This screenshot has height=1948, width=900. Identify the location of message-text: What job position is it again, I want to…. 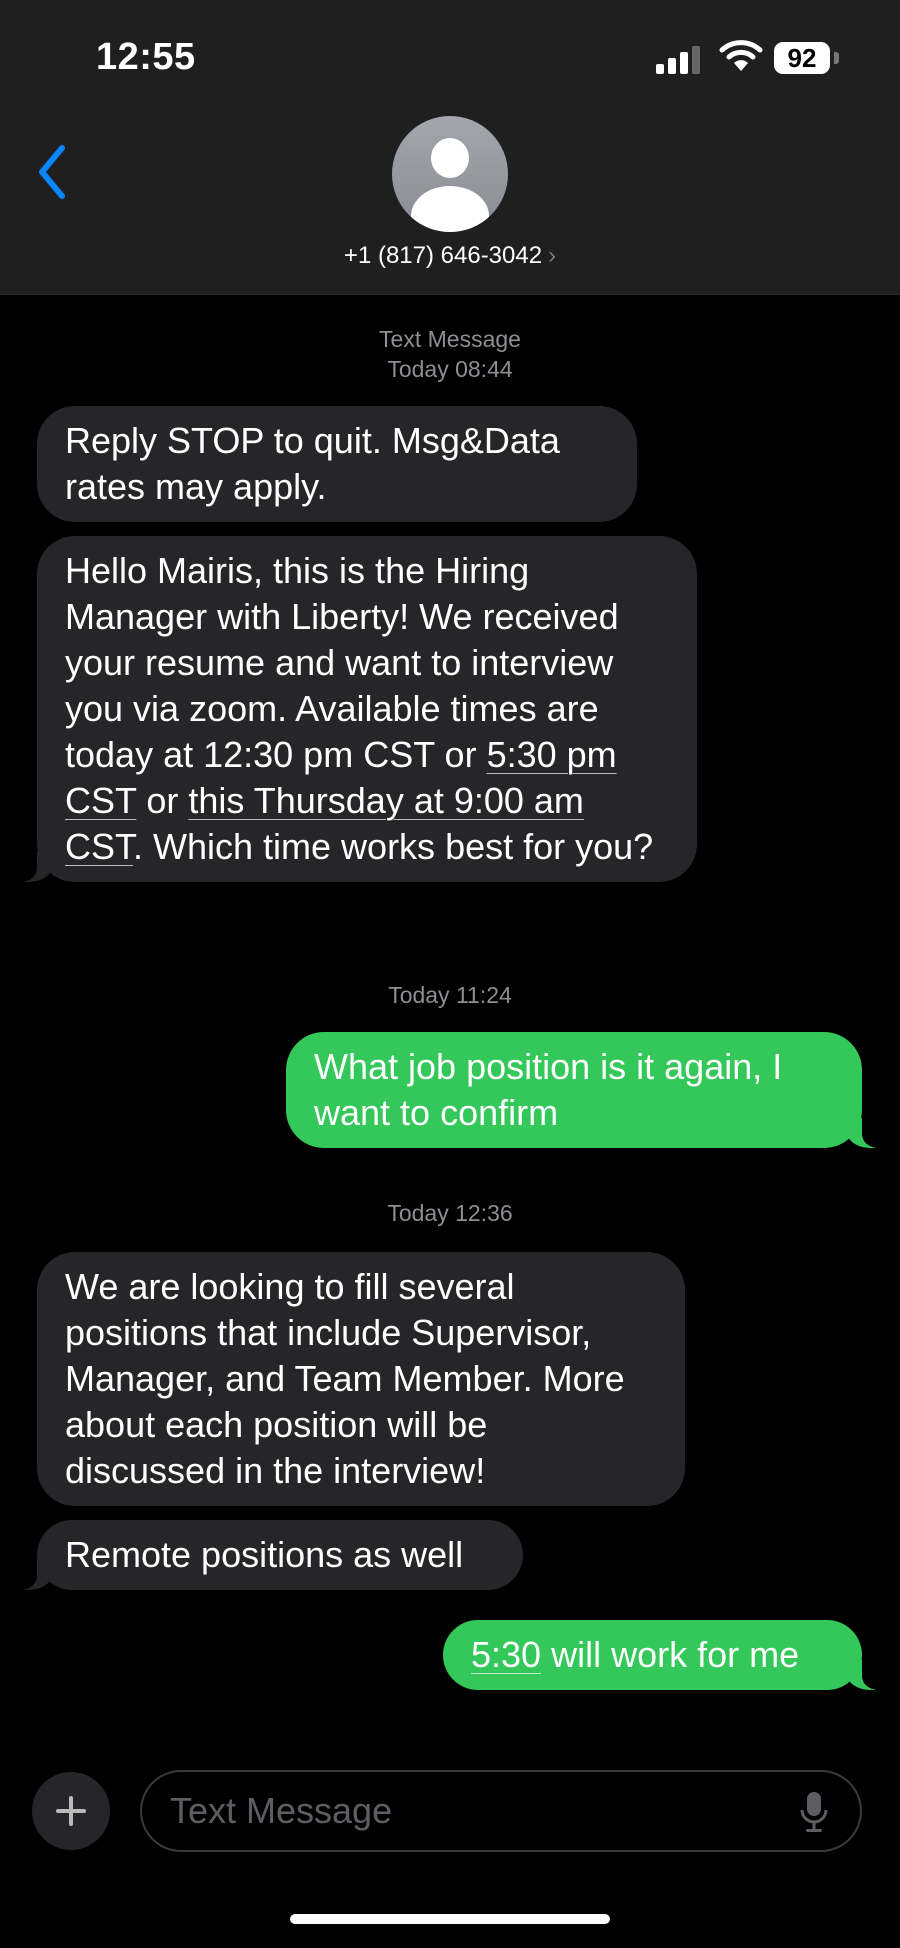
(548, 1089).